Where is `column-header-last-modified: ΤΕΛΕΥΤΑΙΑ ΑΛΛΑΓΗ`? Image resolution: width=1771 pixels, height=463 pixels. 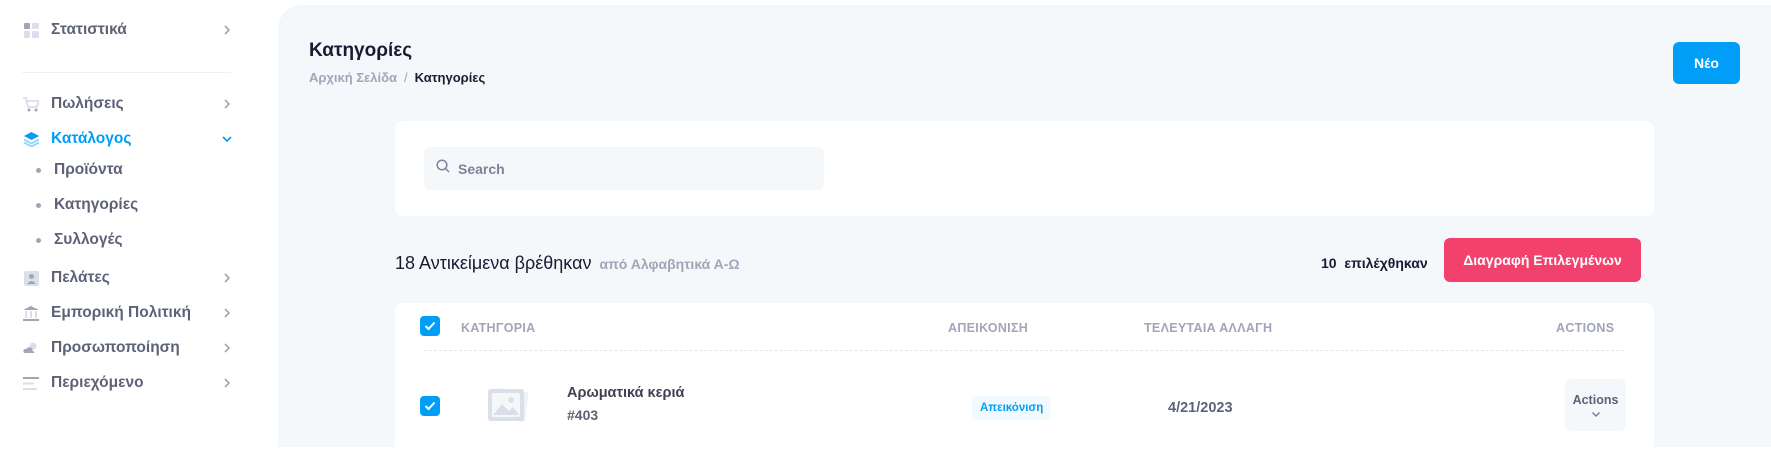 column-header-last-modified: ΤΕΛΕΥΤΑΙΑ ΑΛΛΑΓΗ is located at coordinates (1208, 328).